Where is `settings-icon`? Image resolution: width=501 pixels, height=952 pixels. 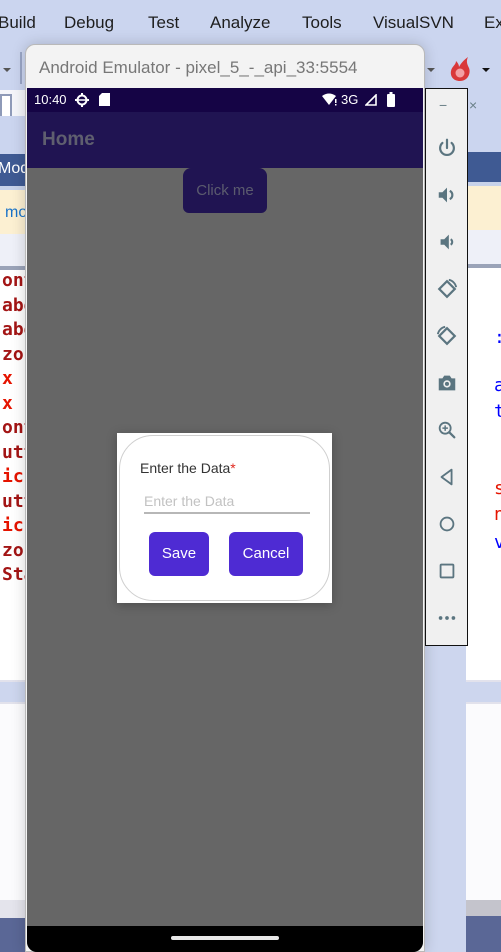
settings-icon is located at coordinates (82, 100).